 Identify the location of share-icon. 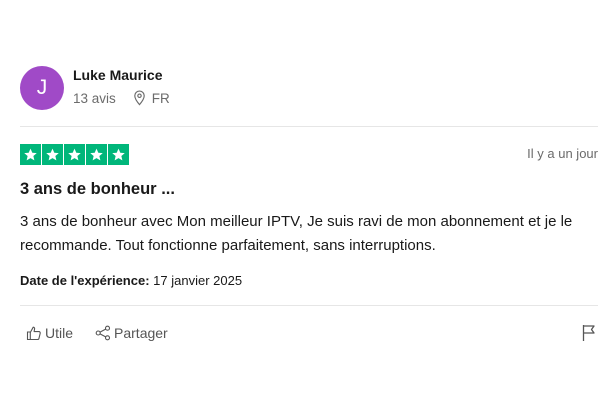
(103, 333).